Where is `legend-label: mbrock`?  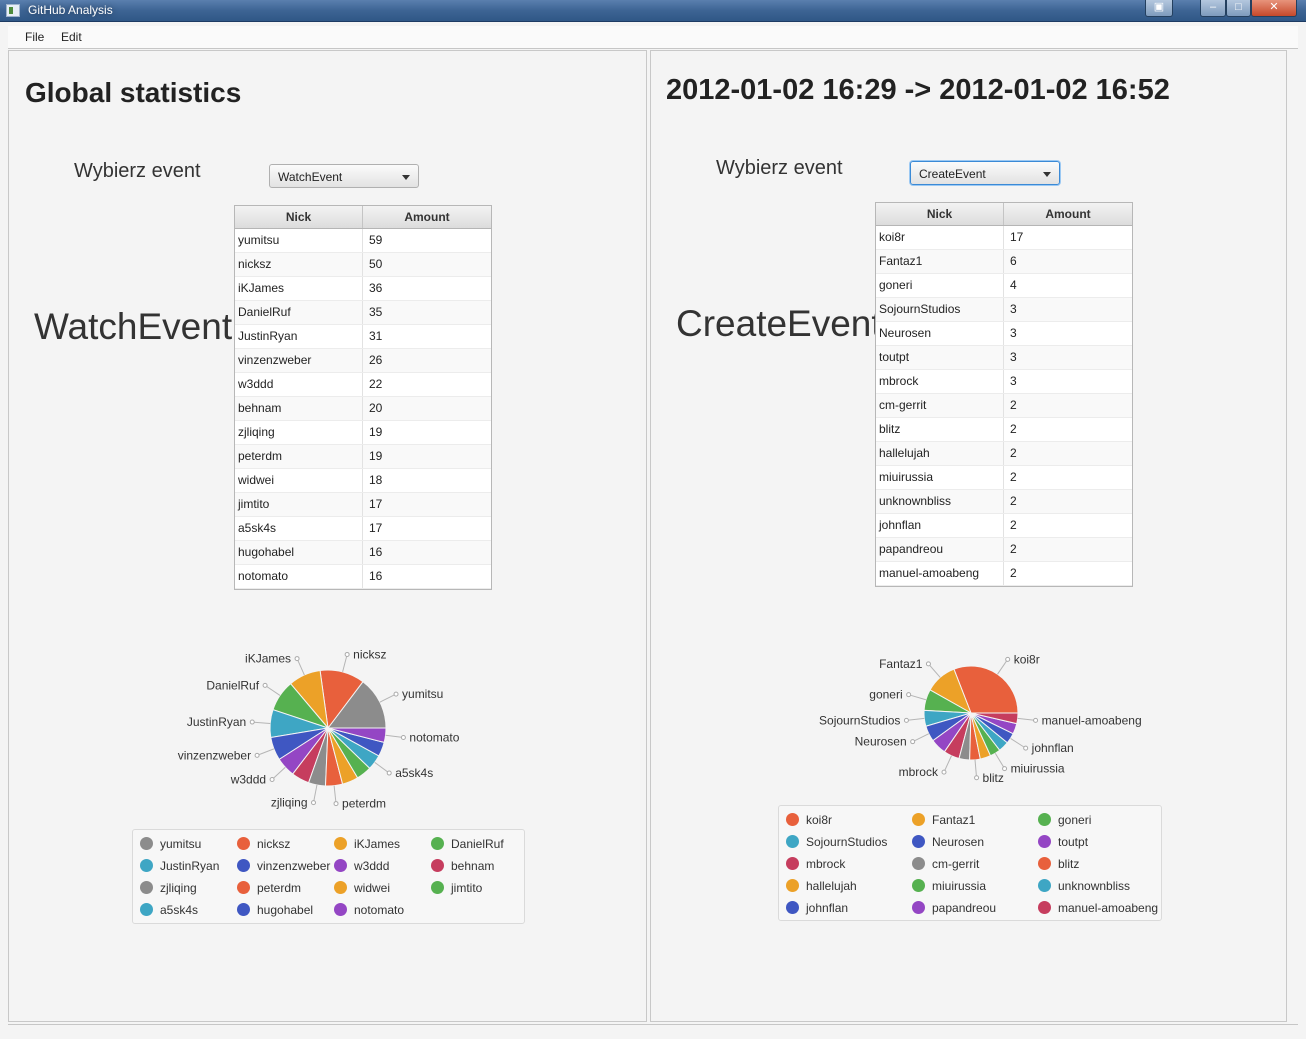
legend-label: mbrock is located at coordinates (826, 864).